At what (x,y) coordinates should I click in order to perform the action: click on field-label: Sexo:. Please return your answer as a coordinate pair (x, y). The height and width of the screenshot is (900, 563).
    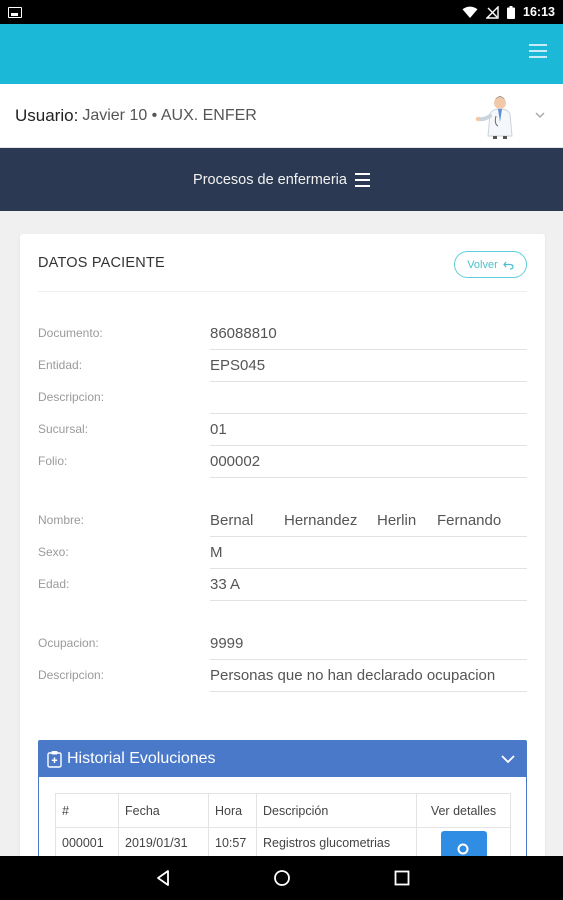
    Looking at the image, I should click on (53, 552).